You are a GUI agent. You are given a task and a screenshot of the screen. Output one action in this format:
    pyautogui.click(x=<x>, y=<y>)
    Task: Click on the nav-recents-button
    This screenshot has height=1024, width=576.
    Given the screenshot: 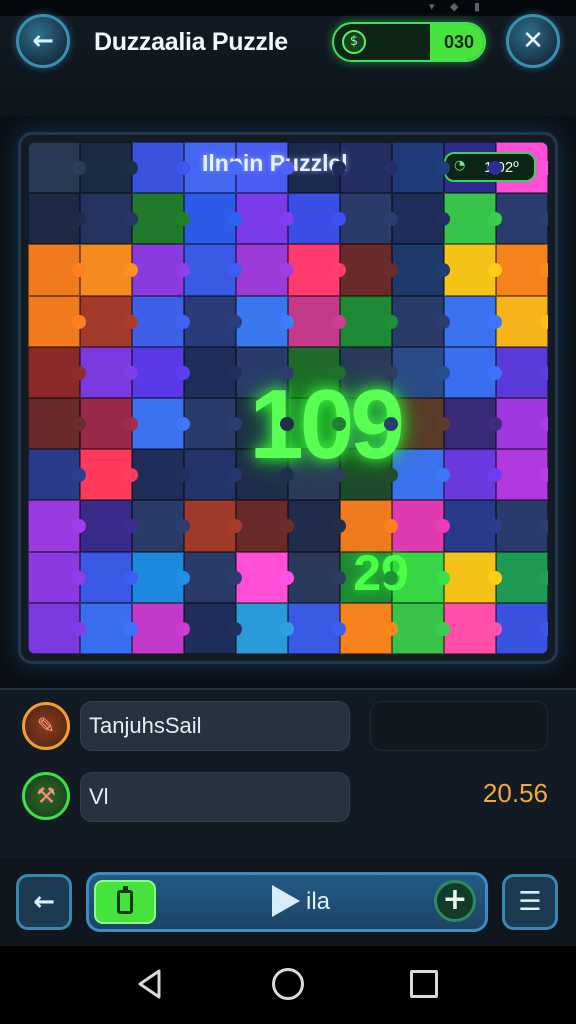 What is the action you would take?
    pyautogui.click(x=424, y=984)
    